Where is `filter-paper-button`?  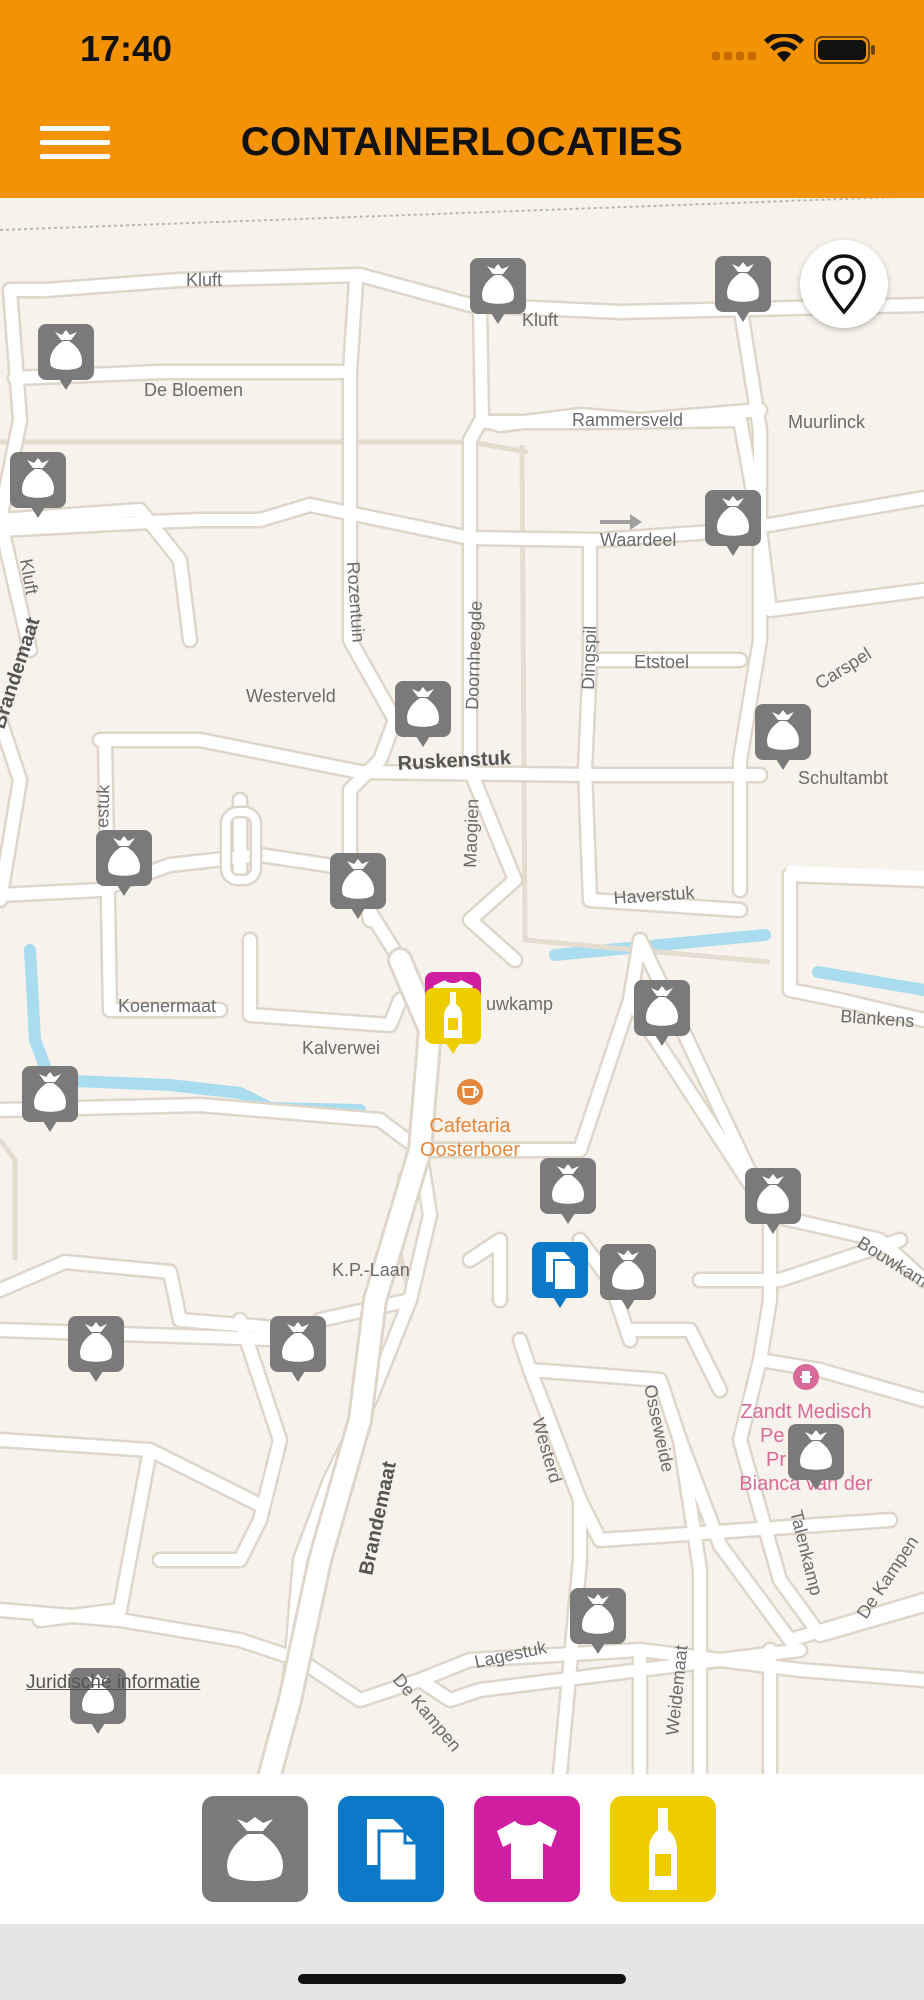 filter-paper-button is located at coordinates (391, 1849).